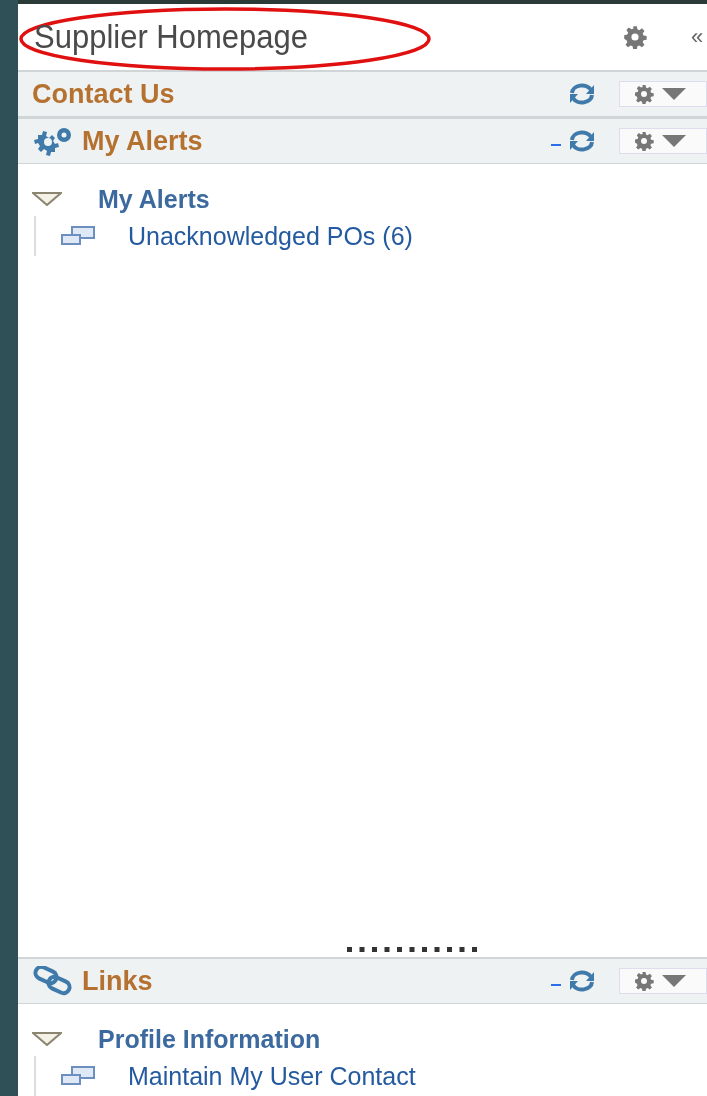 The height and width of the screenshot is (1096, 707). What do you see at coordinates (699, 37) in the screenshot?
I see `collapse-icon: «` at bounding box center [699, 37].